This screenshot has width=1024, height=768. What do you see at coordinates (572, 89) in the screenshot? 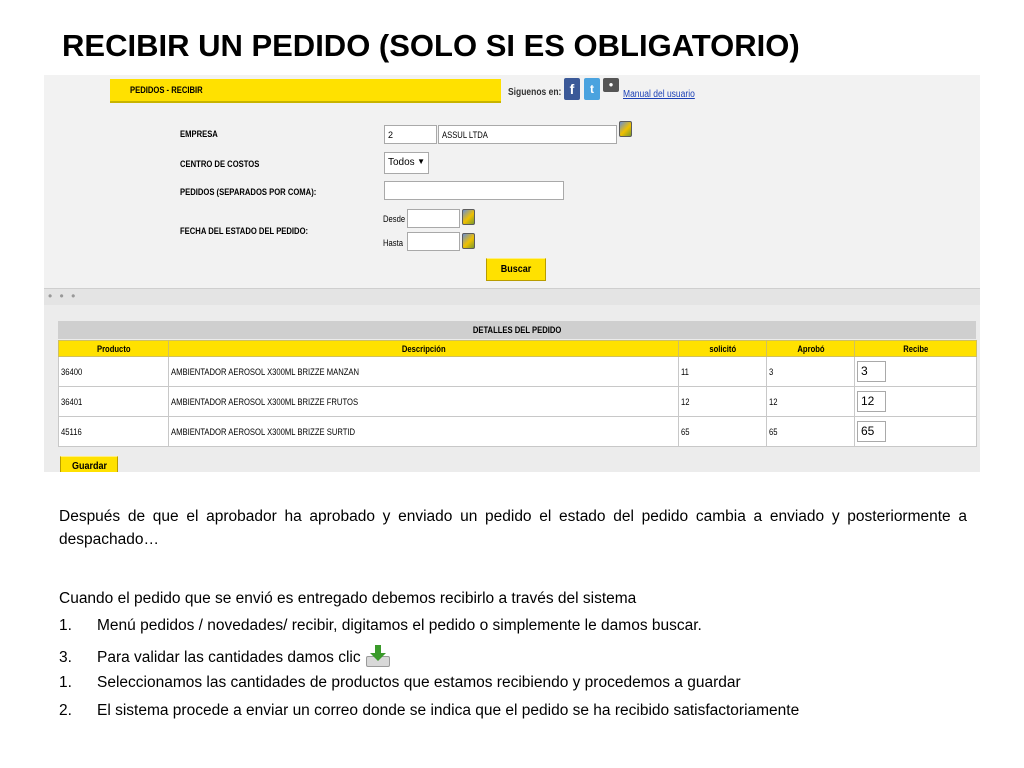
I see `facebook-icon: f` at bounding box center [572, 89].